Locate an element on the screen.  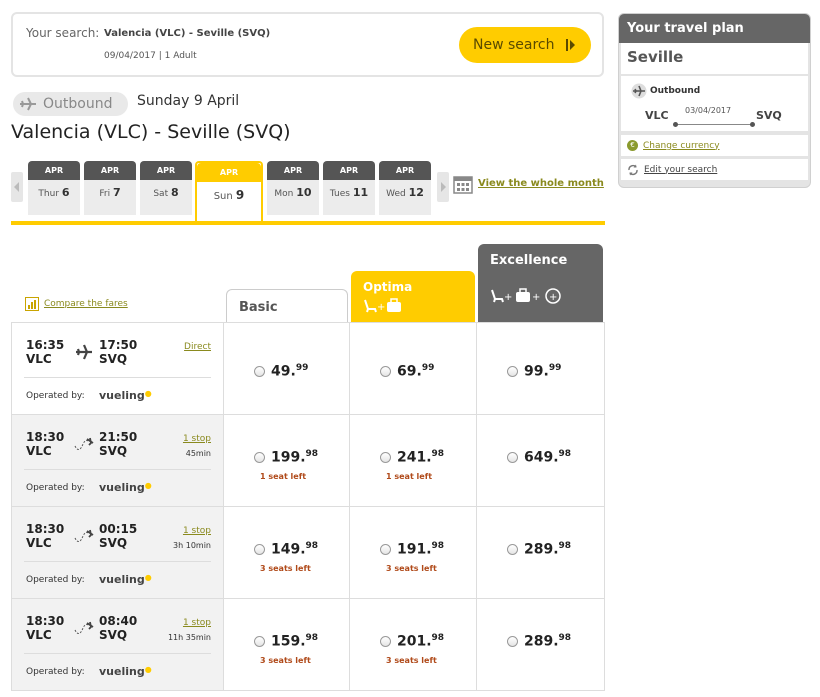
day-strip-underline is located at coordinates (308, 223).